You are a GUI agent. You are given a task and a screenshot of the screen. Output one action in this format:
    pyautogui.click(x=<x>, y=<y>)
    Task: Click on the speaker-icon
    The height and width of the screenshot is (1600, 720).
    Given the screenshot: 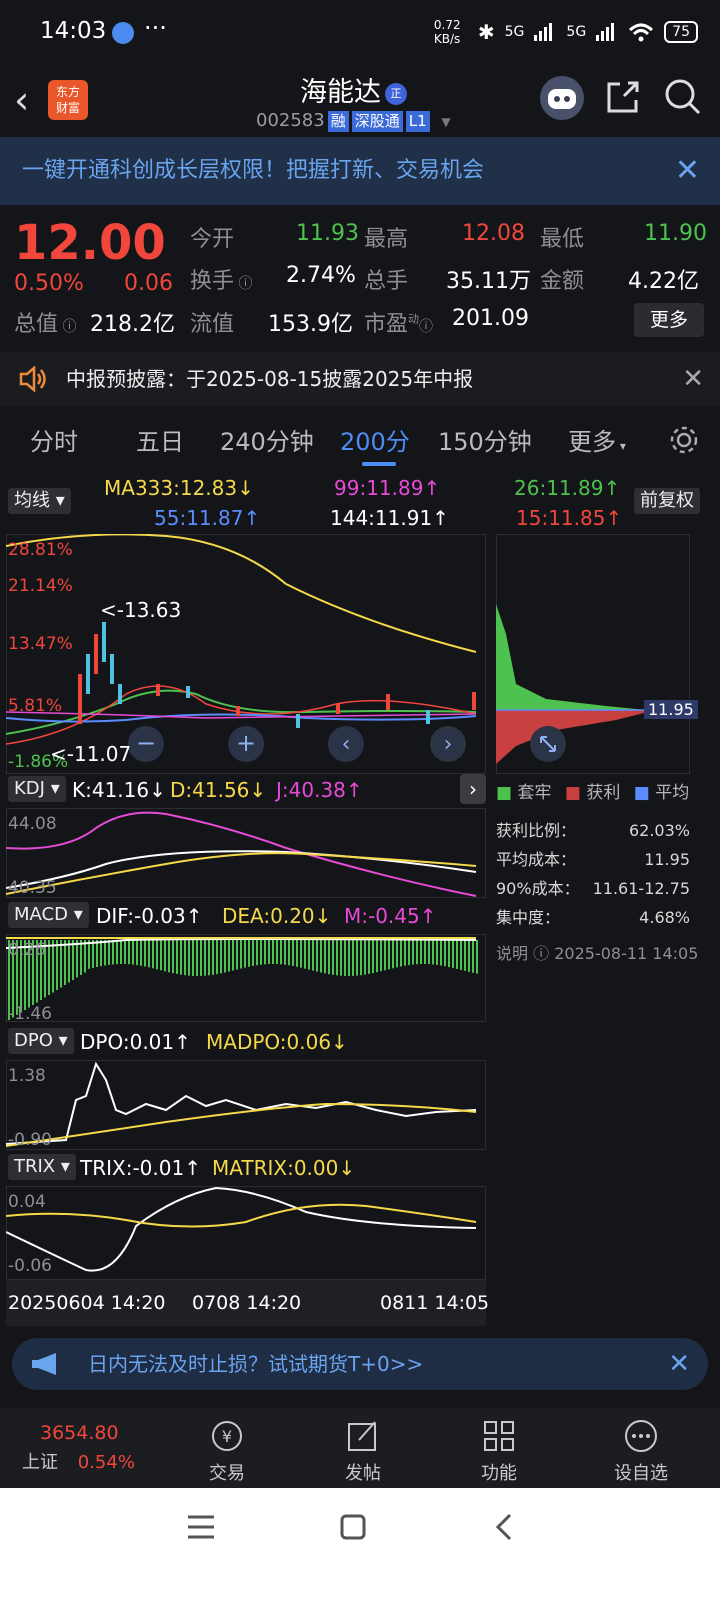 What is the action you would take?
    pyautogui.click(x=32, y=379)
    